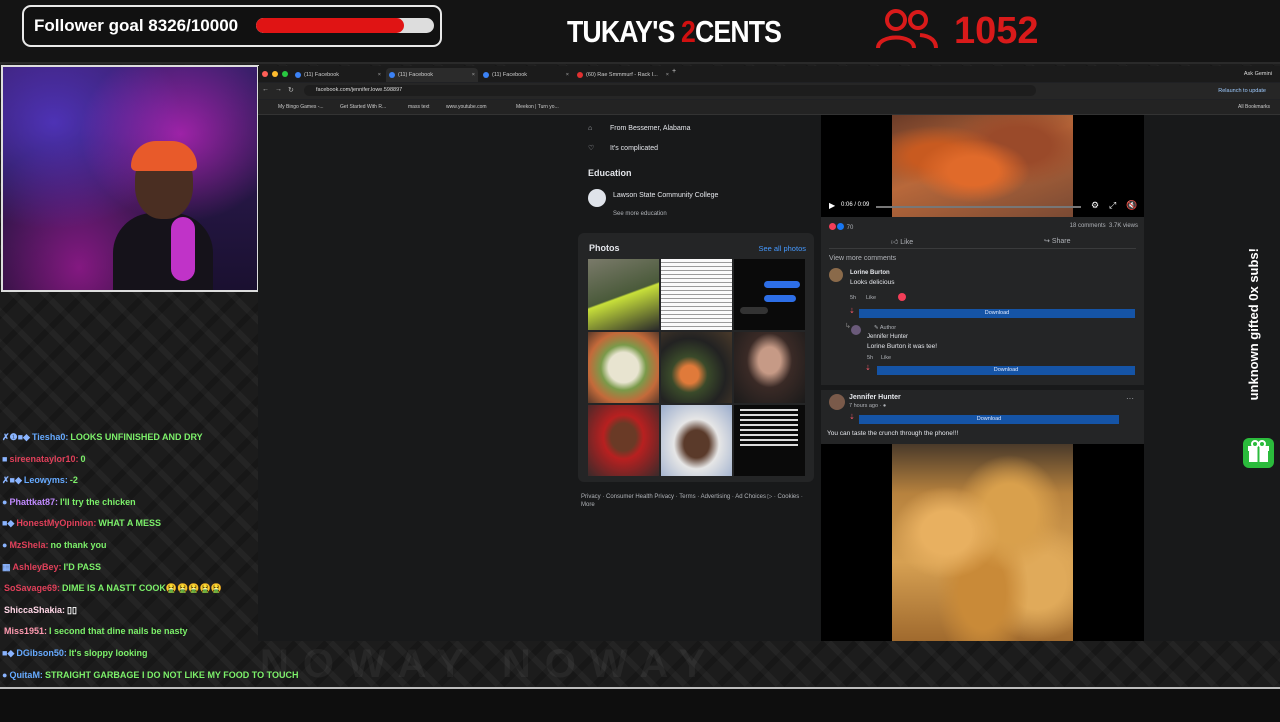 This screenshot has height=722, width=1280. What do you see at coordinates (285, 74) in the screenshot?
I see `maximize-window-icon` at bounding box center [285, 74].